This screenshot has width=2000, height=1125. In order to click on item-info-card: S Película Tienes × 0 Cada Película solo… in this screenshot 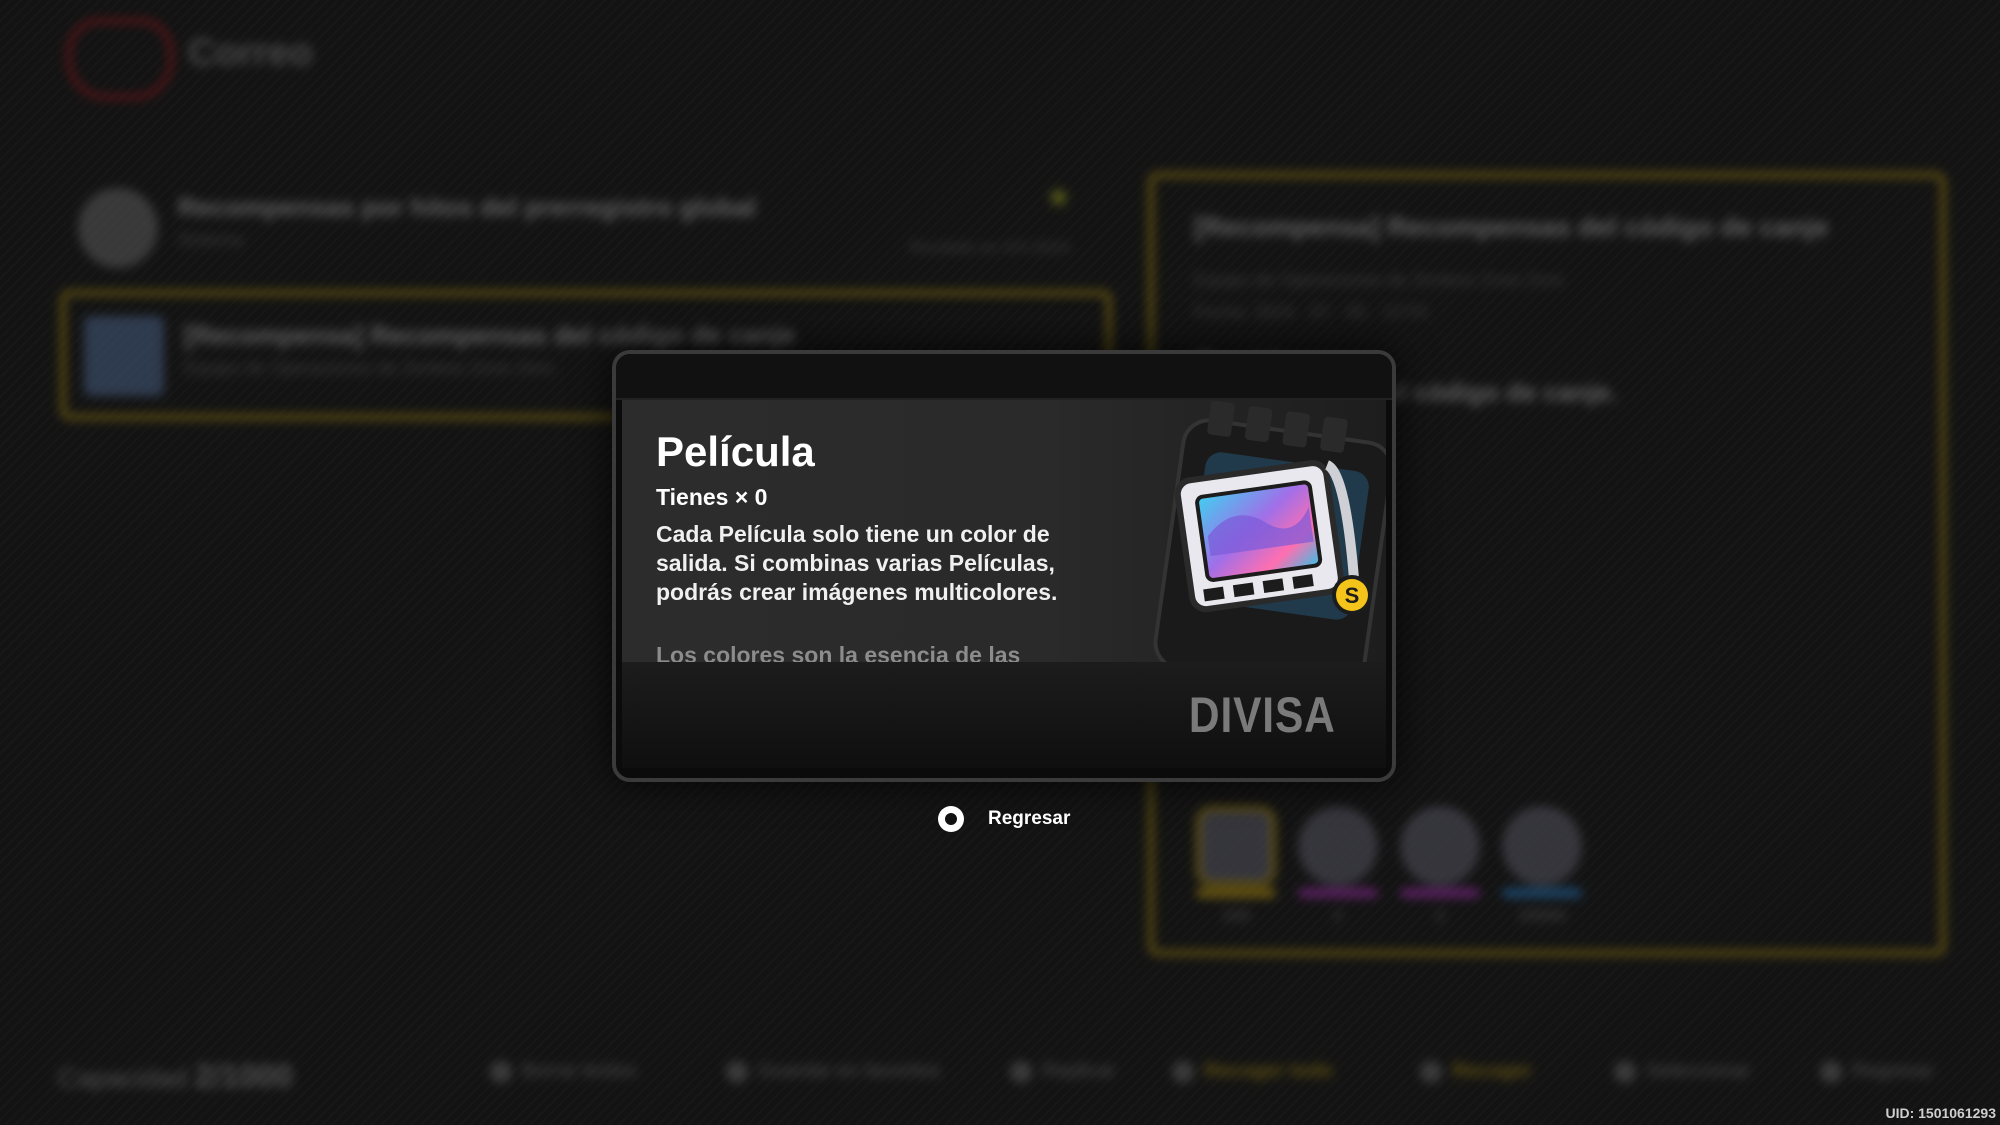, I will do `click(1004, 531)`.